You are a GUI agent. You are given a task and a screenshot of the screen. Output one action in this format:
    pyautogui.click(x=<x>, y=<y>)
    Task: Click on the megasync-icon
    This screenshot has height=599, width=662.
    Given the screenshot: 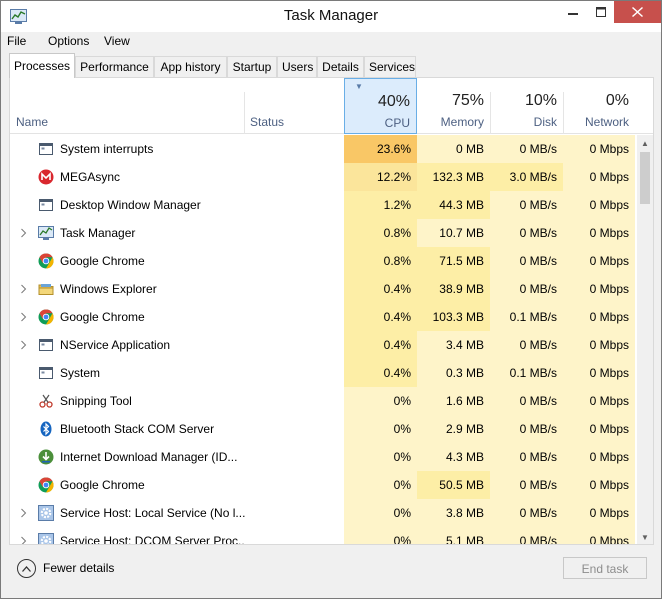 What is the action you would take?
    pyautogui.click(x=46, y=177)
    